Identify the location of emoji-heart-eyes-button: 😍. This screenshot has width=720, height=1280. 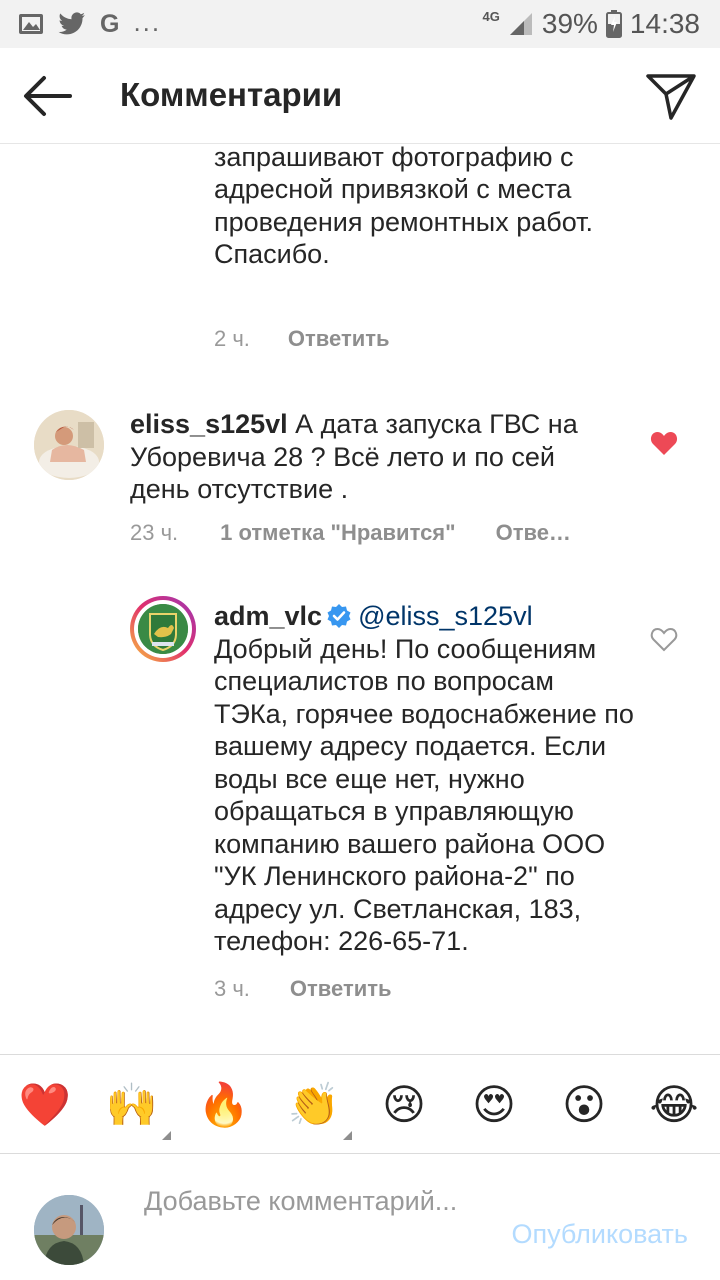
(494, 1105).